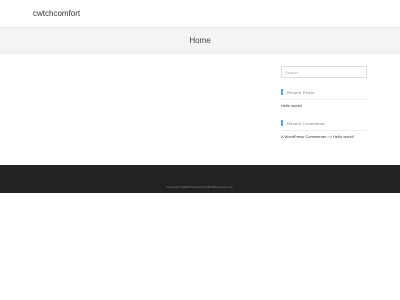 The height and width of the screenshot is (300, 400). What do you see at coordinates (56, 13) in the screenshot?
I see `site-title: cwtchcomfort` at bounding box center [56, 13].